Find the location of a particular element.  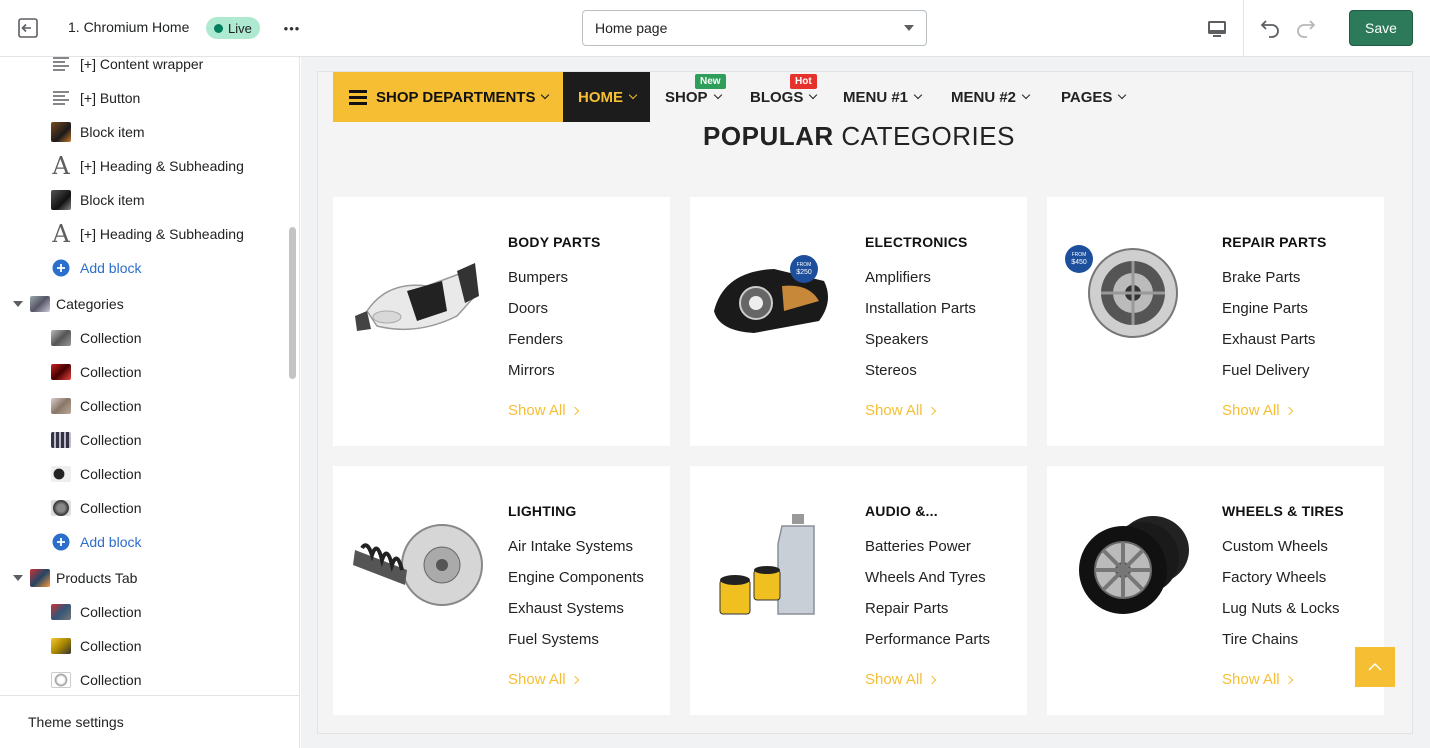

sidebar-item-label: Products Tab is located at coordinates (97, 578).